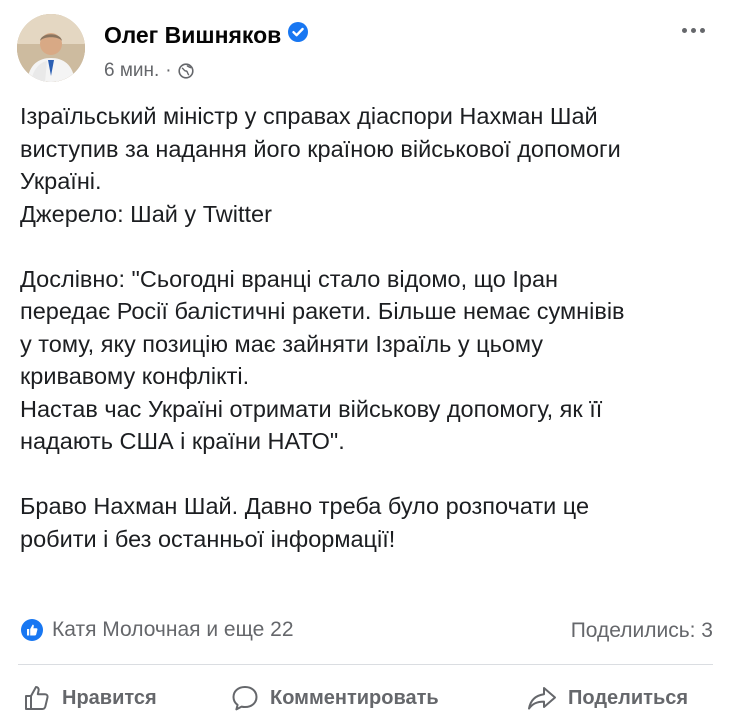 The height and width of the screenshot is (727, 729). Describe the element at coordinates (354, 697) in the screenshot. I see `comment-label: Комментировать` at that location.